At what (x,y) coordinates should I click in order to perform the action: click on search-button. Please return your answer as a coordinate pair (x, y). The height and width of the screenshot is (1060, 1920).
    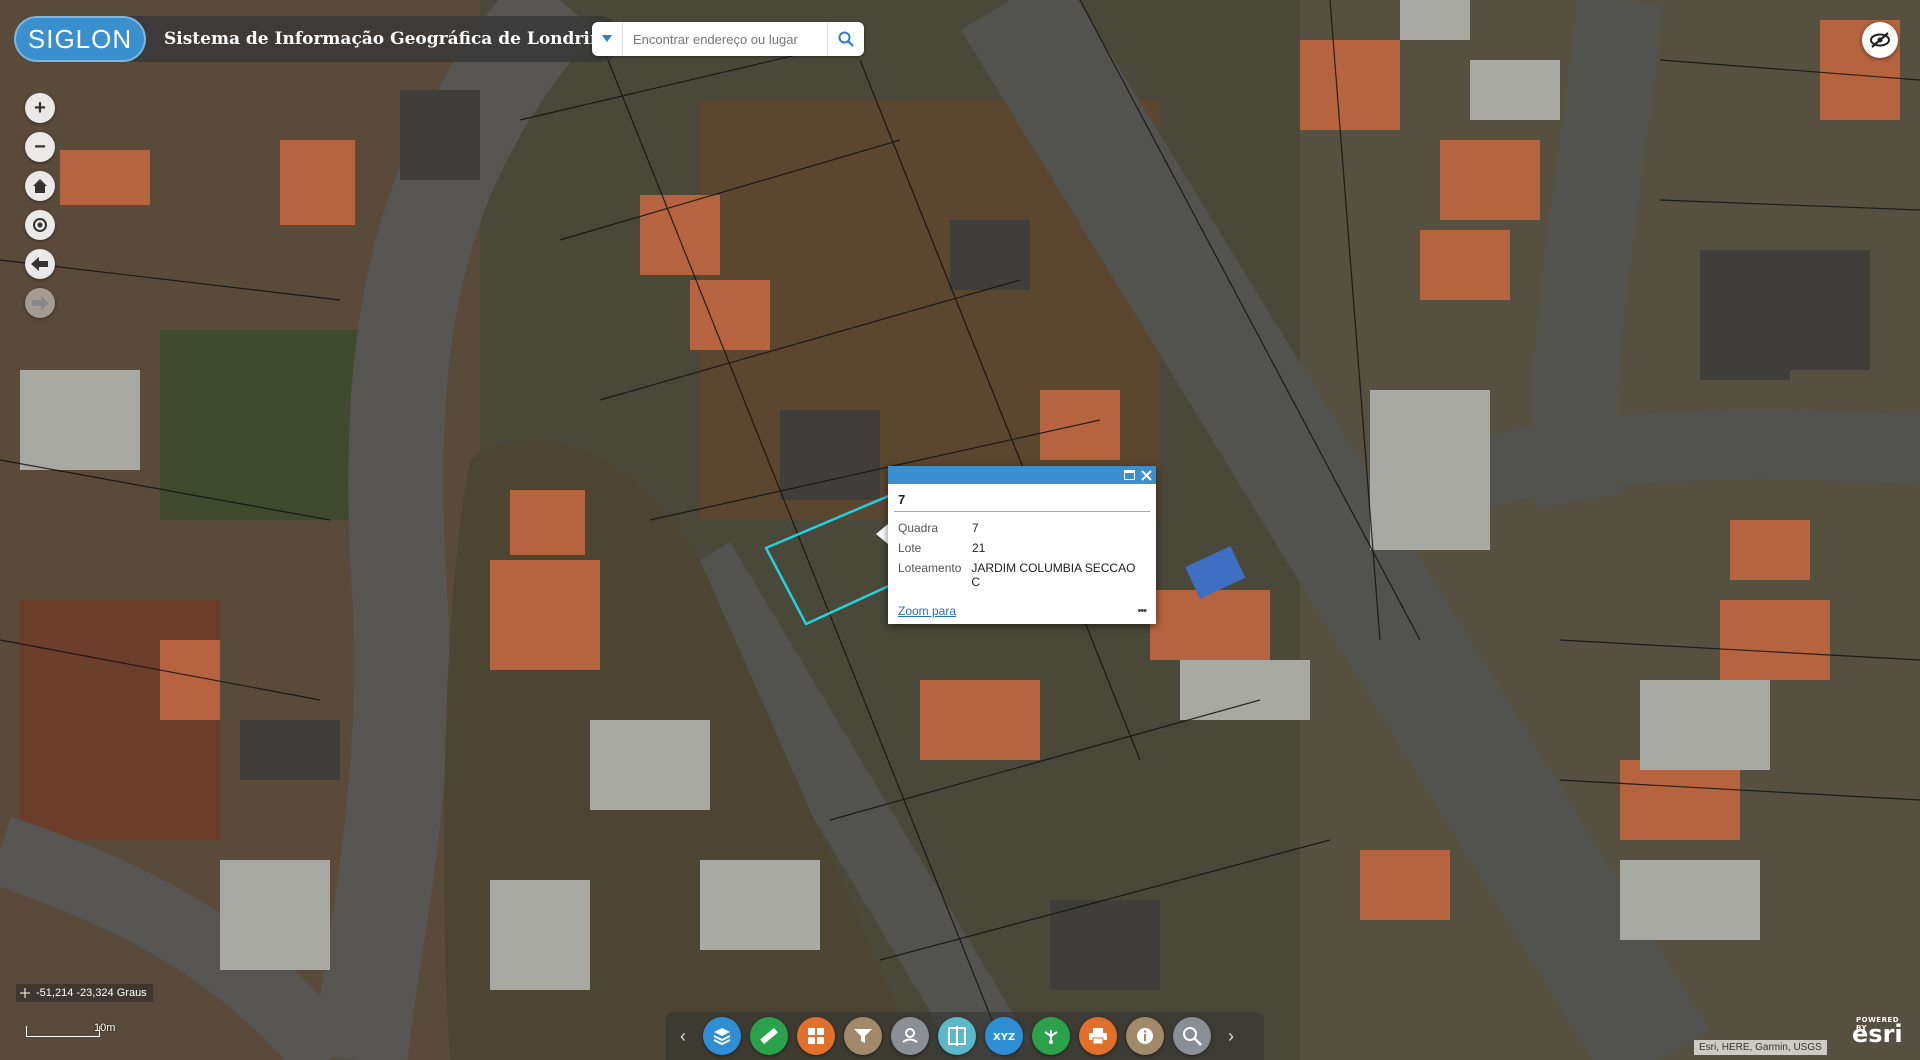
    Looking at the image, I should click on (845, 39).